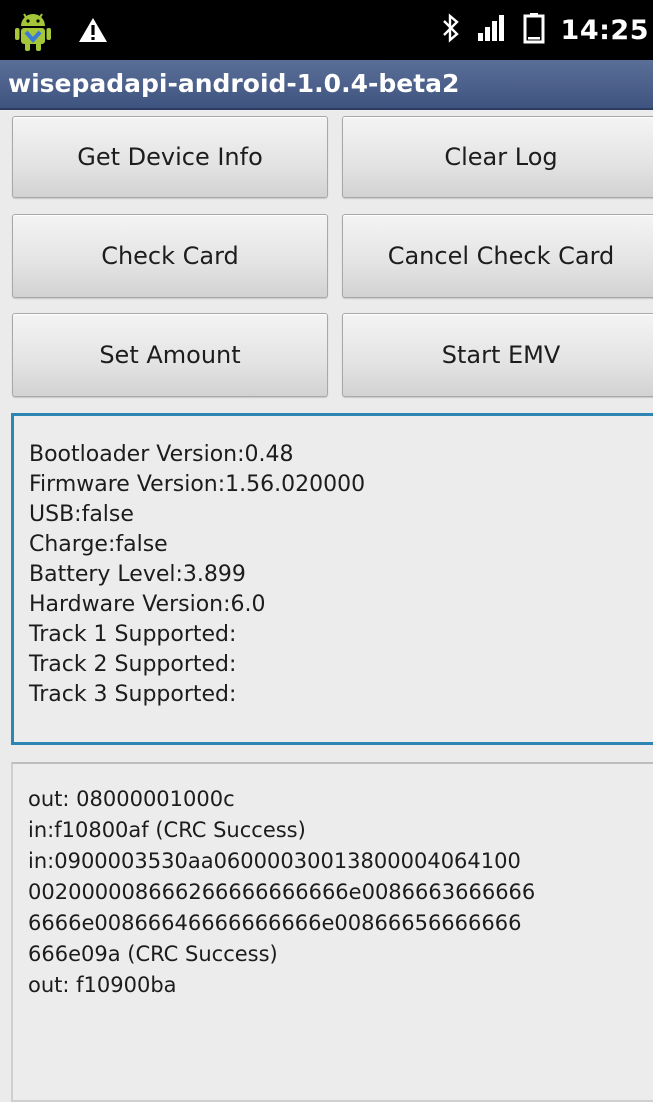  I want to click on firmware-version-text: Firmware Version:1.56.020000, so click(197, 484).